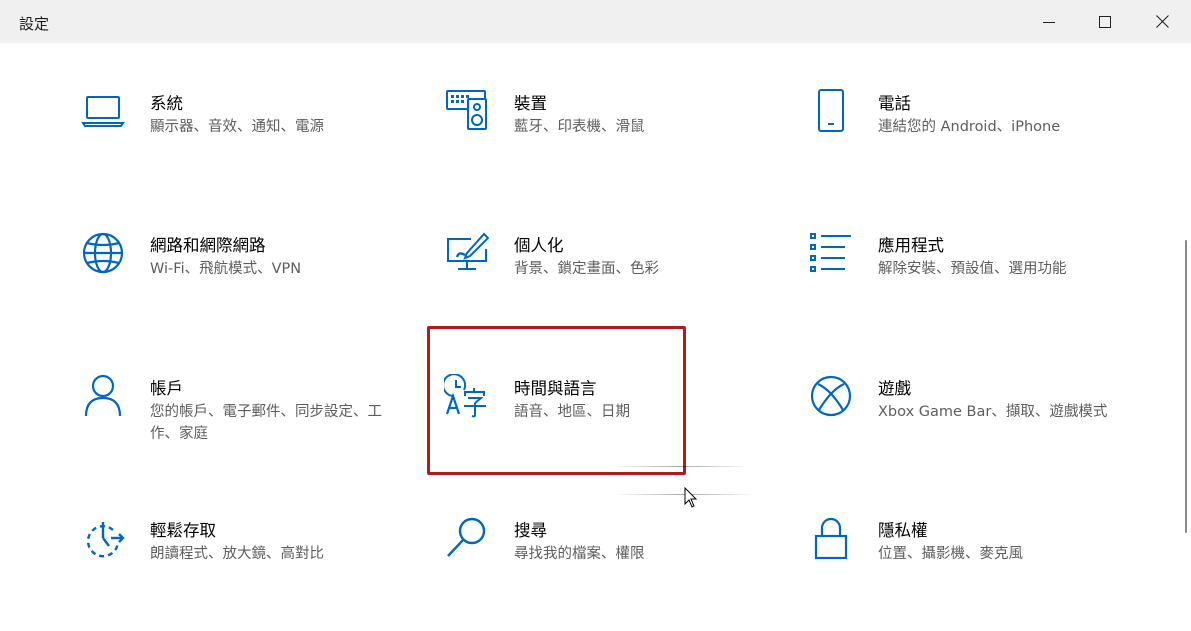 The image size is (1191, 631). I want to click on tile-name: 帳戶, so click(166, 388).